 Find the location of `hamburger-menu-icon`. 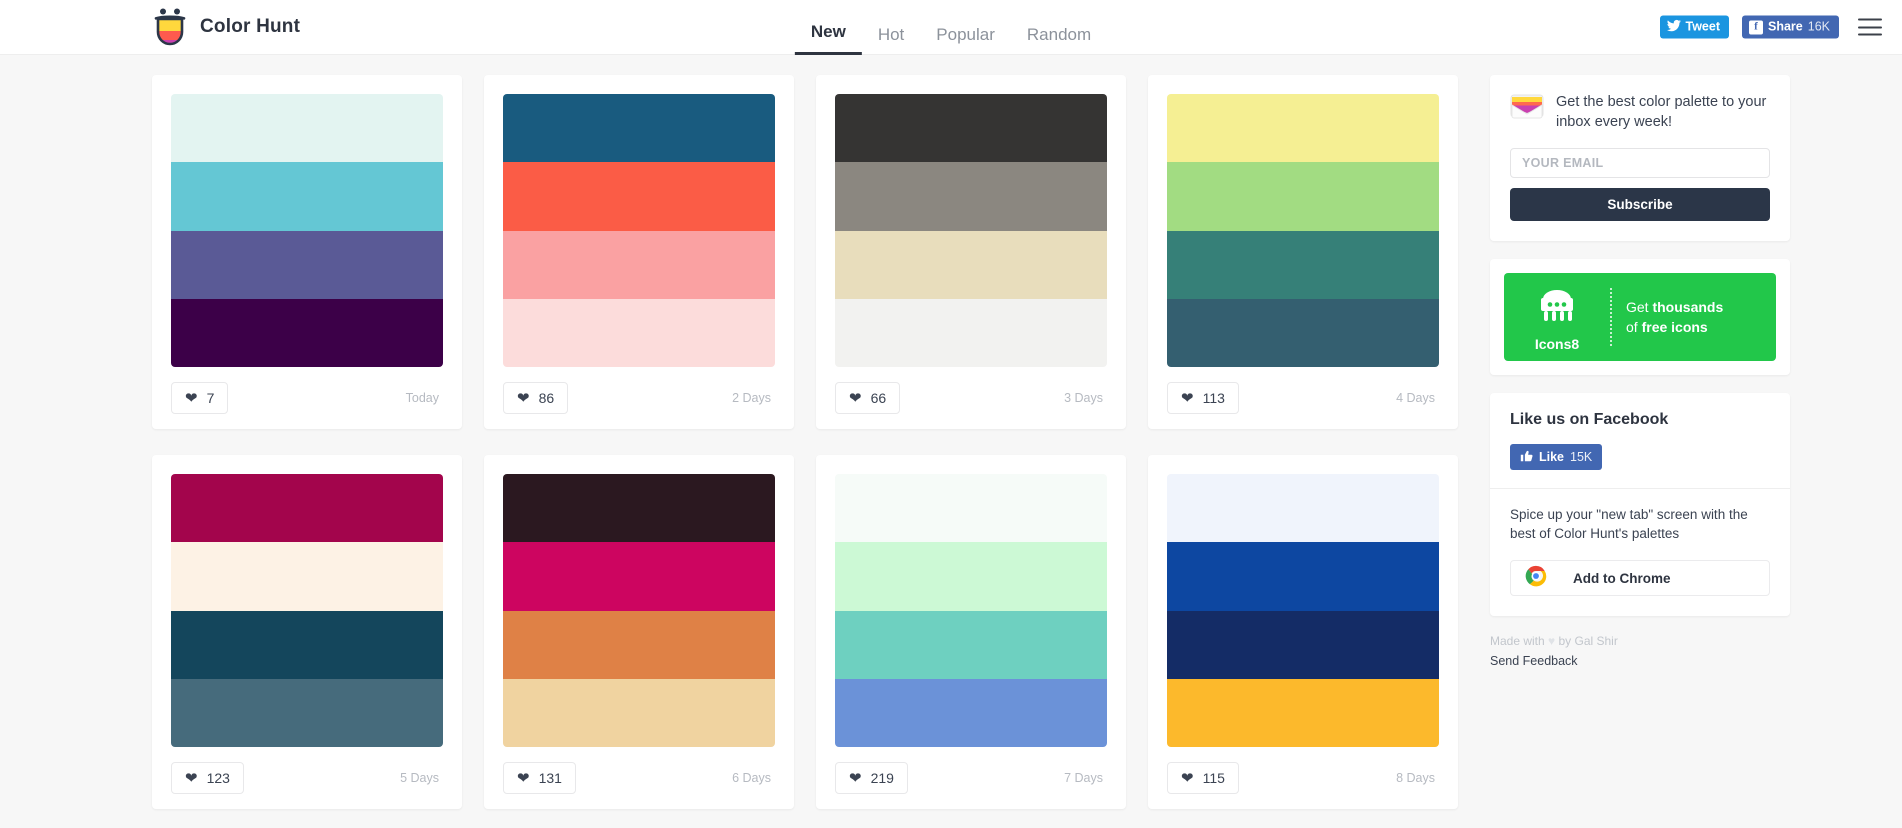

hamburger-menu-icon is located at coordinates (1870, 27).